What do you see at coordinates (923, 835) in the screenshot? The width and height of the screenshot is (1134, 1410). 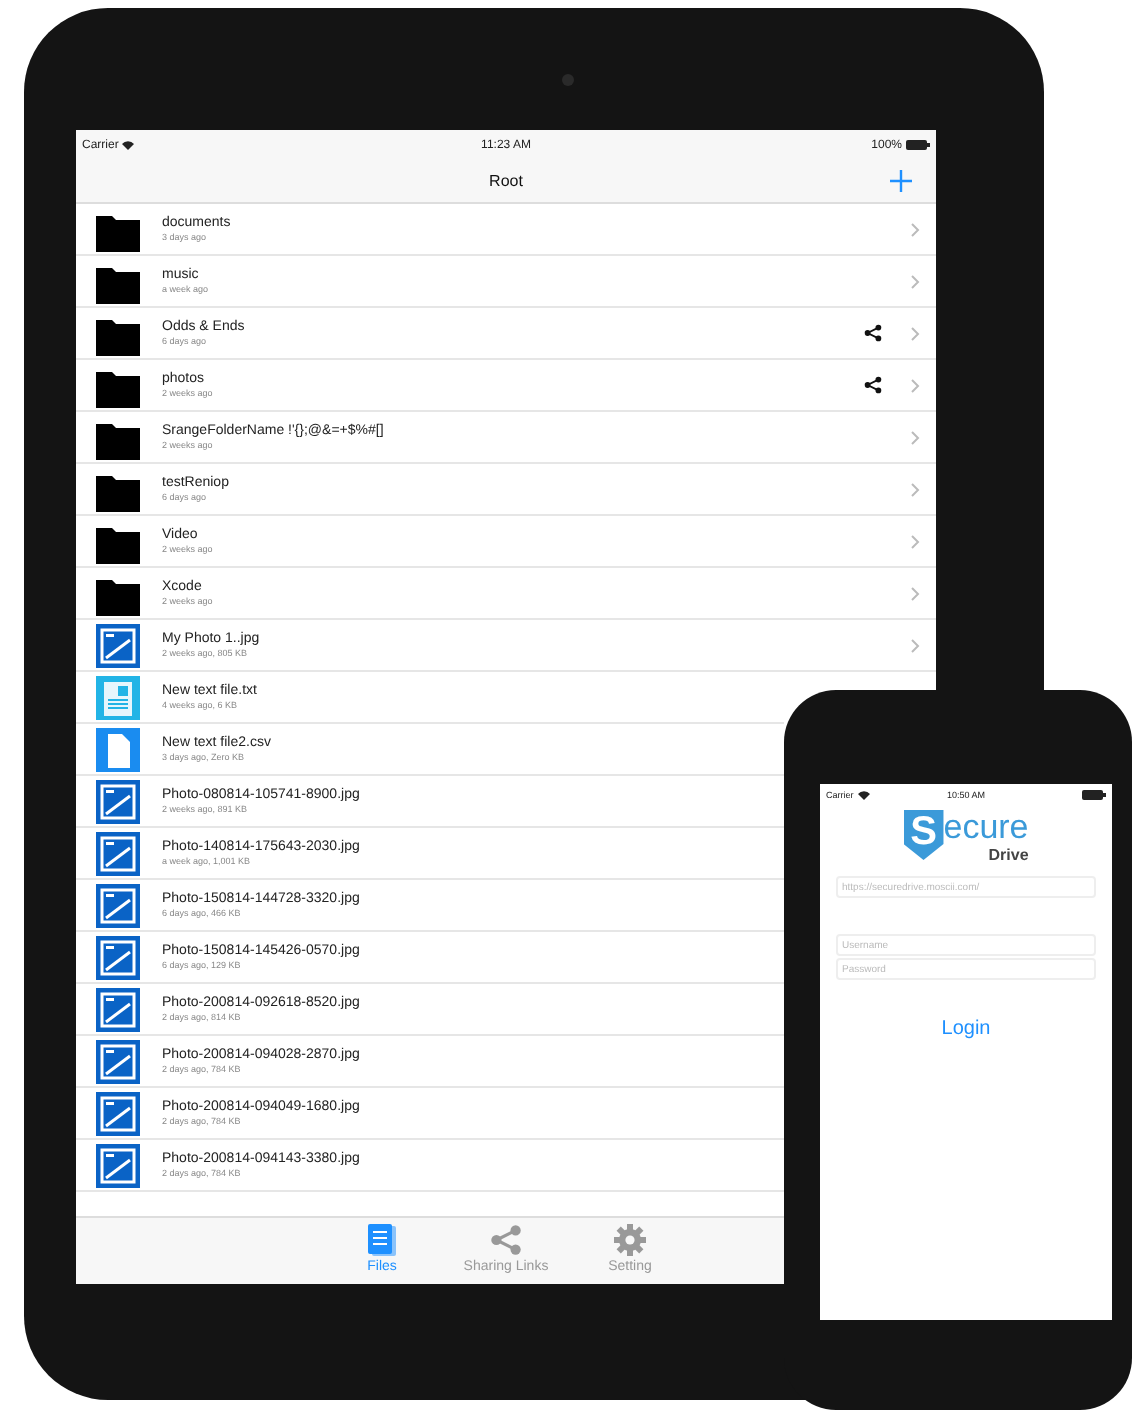 I see `logo-initial: S` at bounding box center [923, 835].